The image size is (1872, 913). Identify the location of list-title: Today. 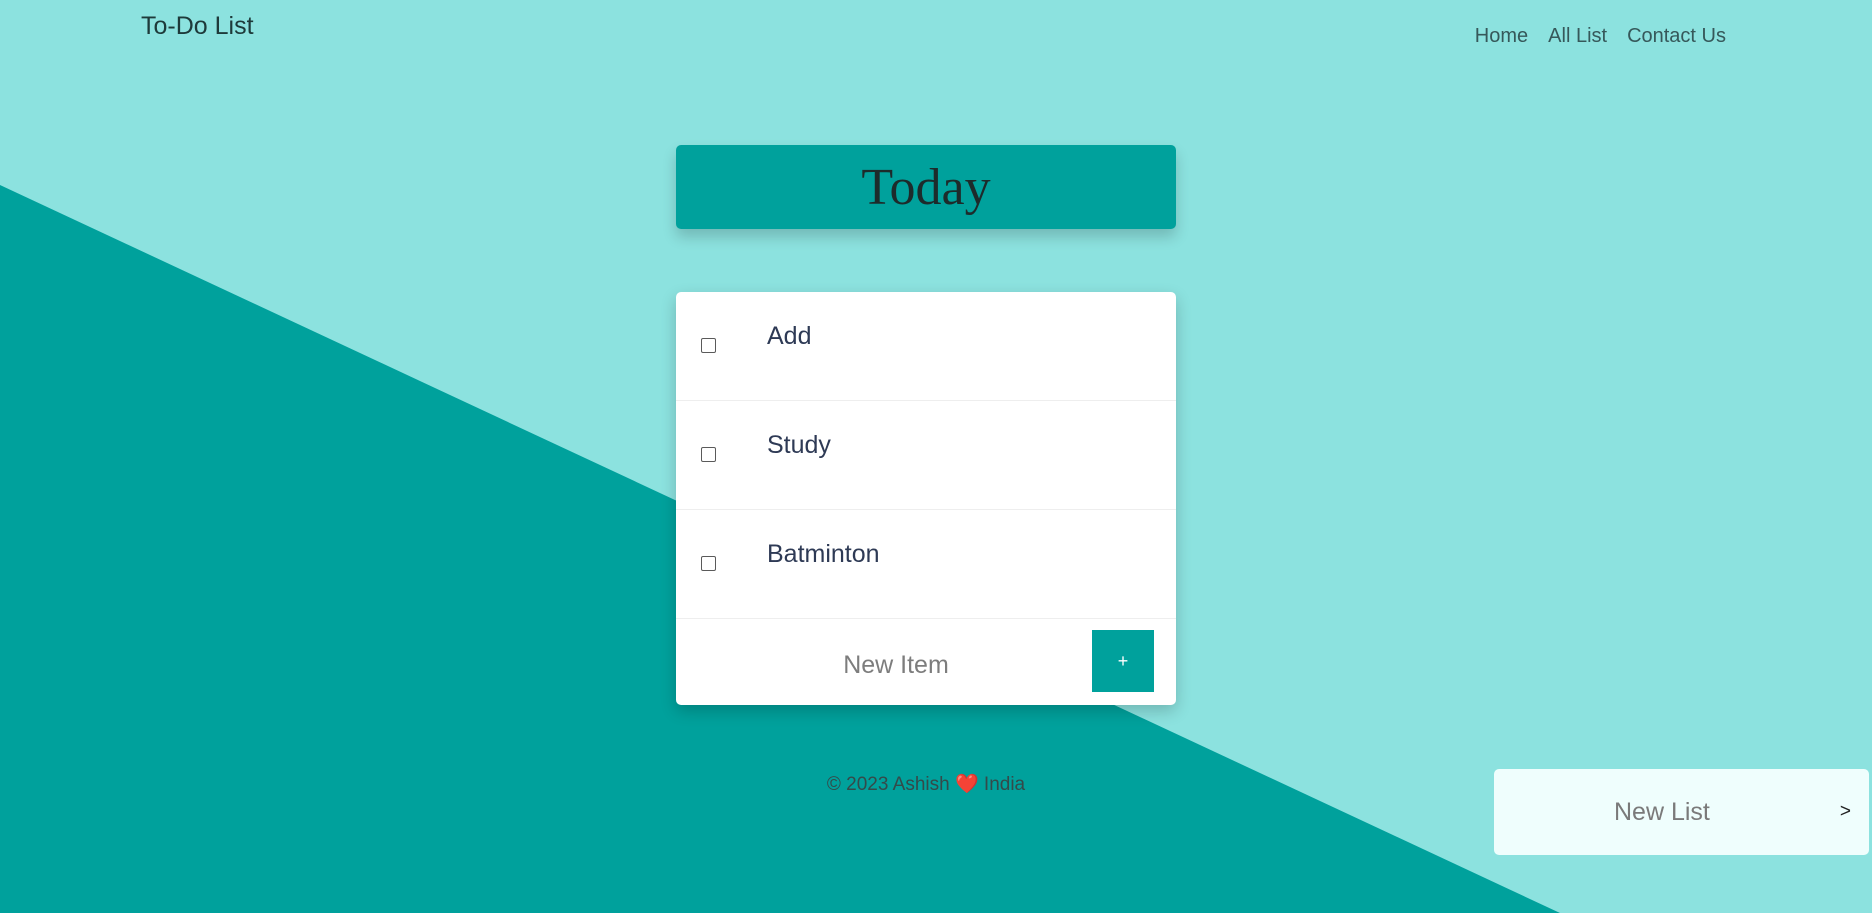
(926, 187).